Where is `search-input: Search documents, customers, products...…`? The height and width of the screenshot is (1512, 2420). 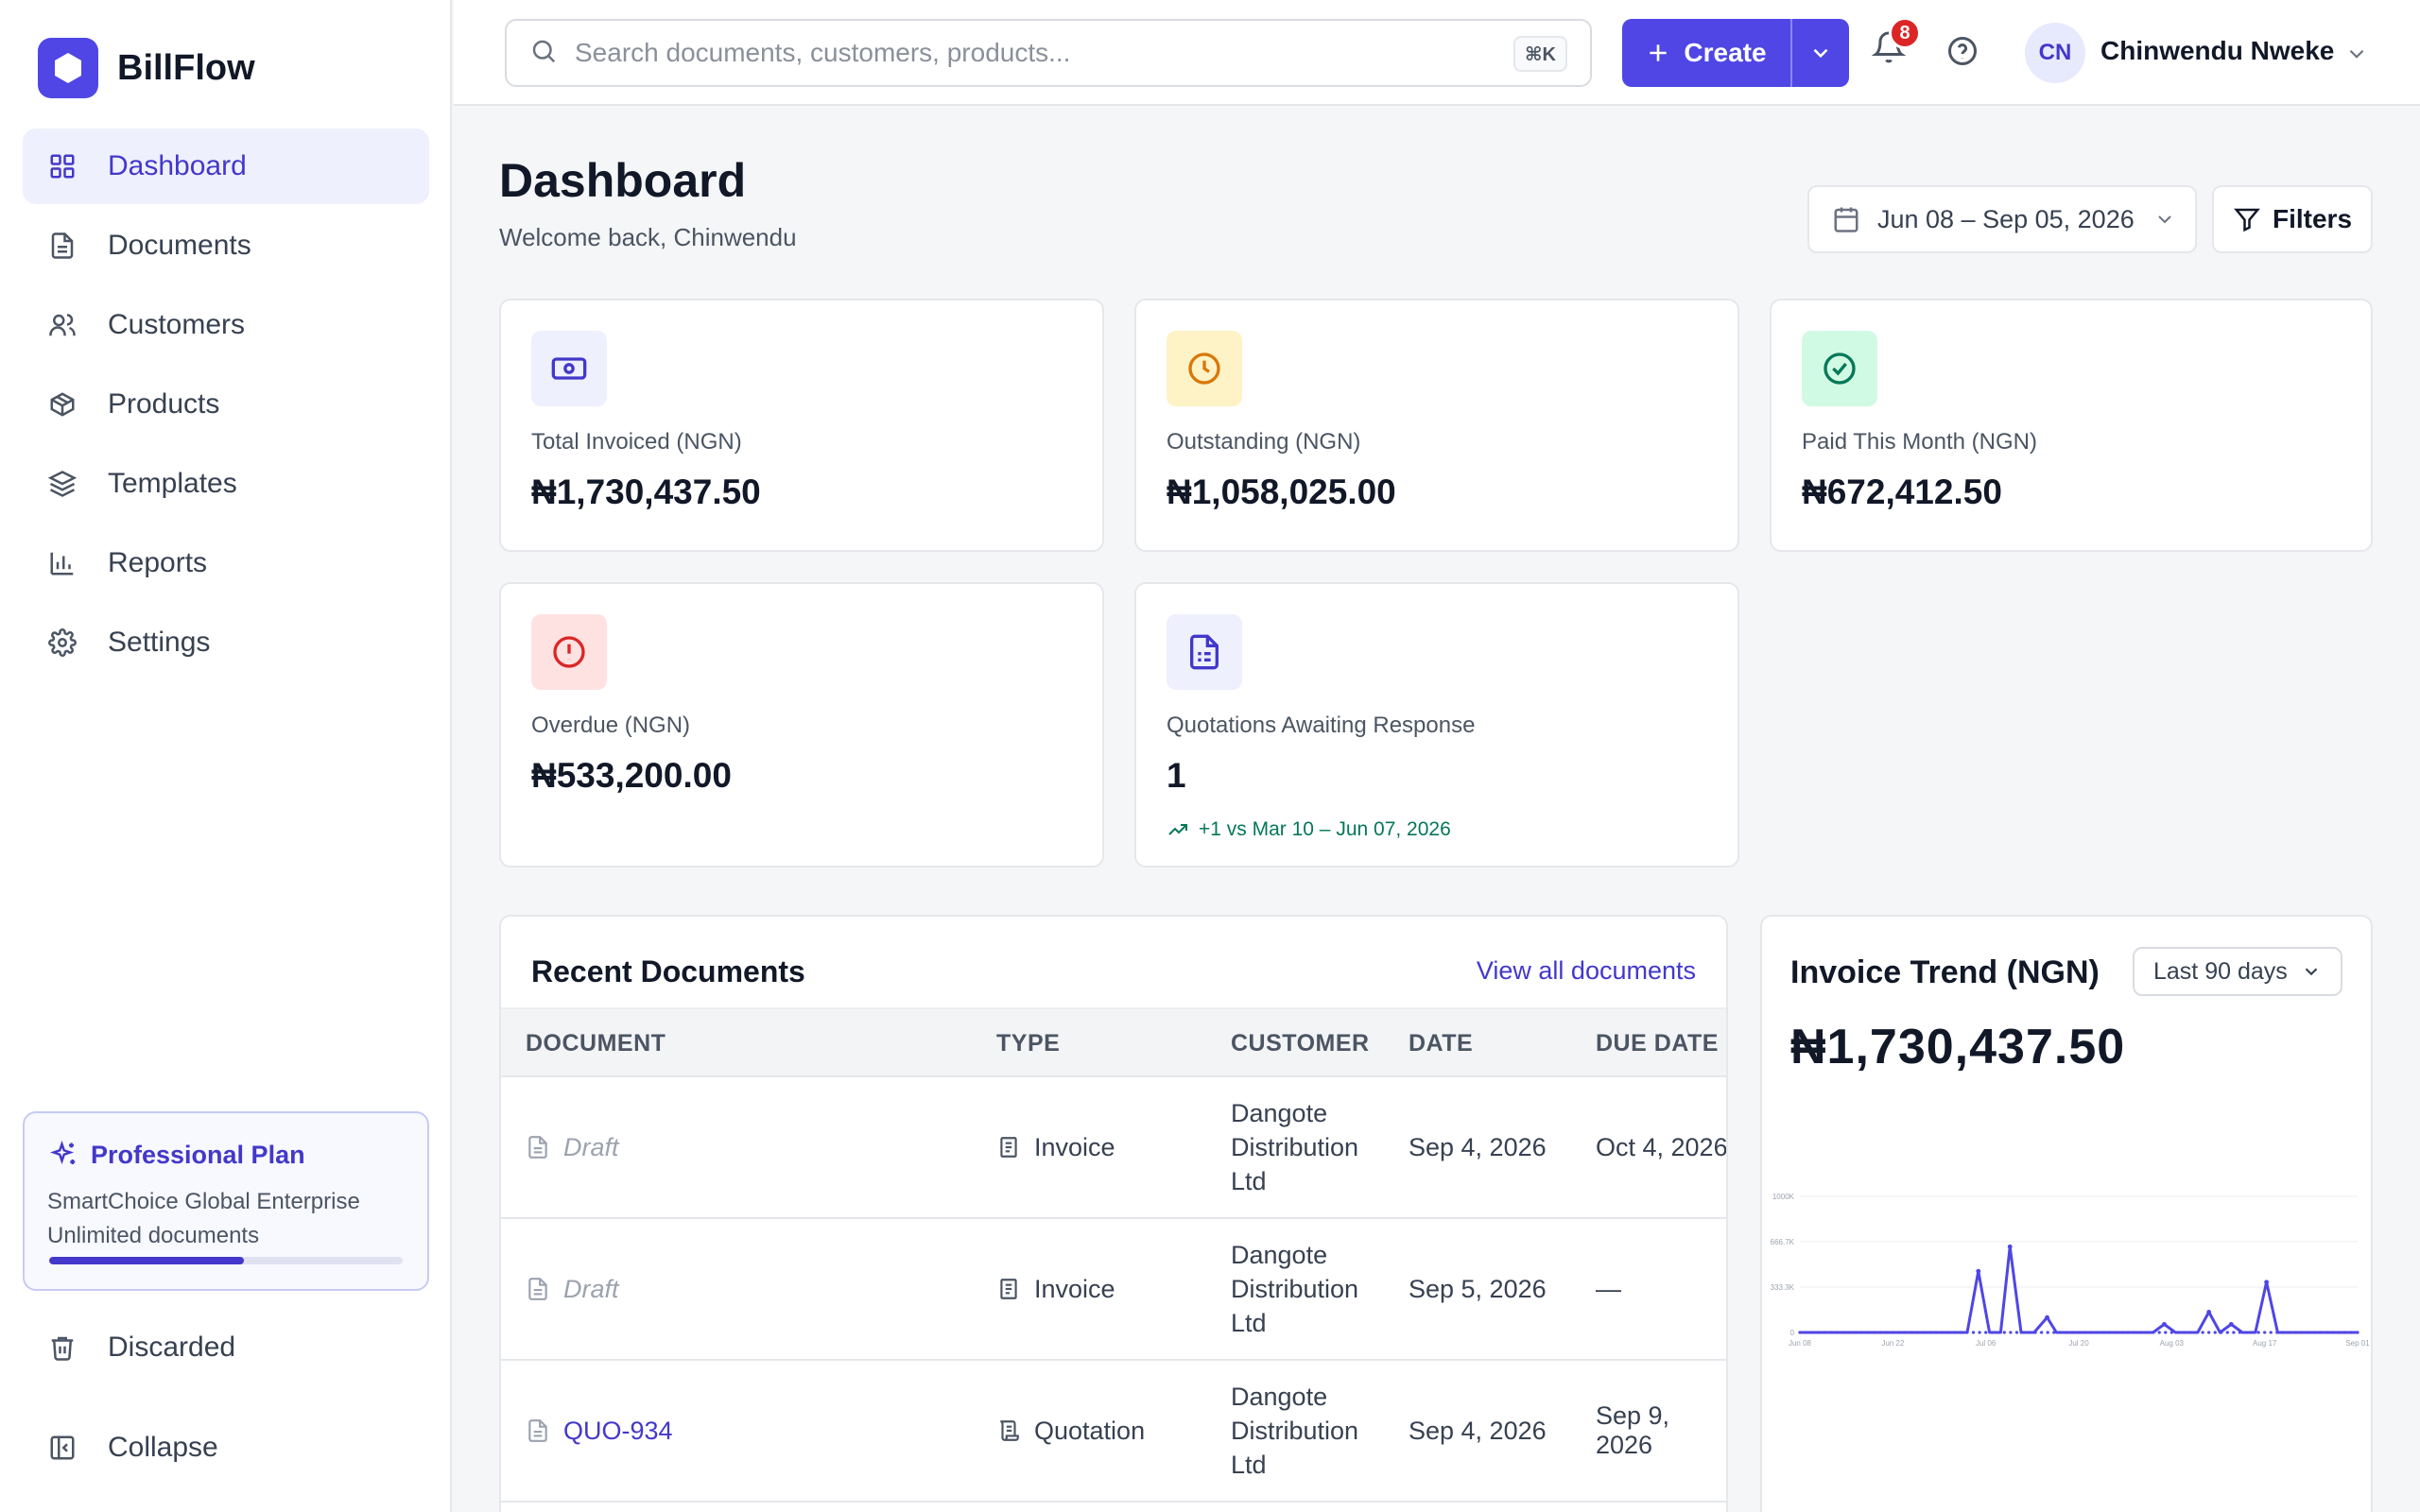 search-input: Search documents, customers, products...… is located at coordinates (1048, 53).